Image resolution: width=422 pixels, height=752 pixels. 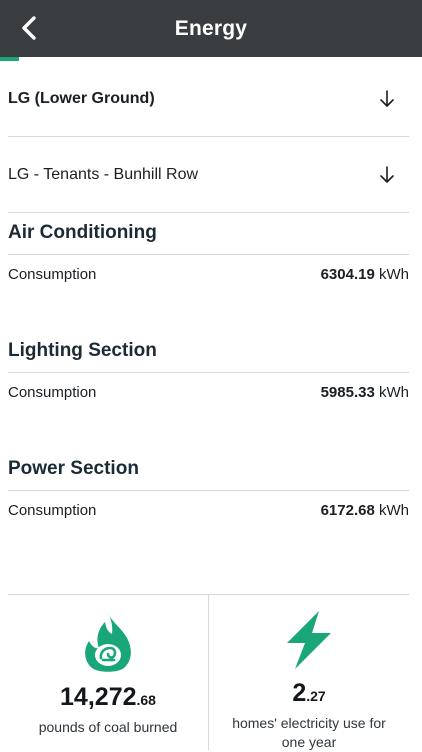 What do you see at coordinates (316, 696) in the screenshot?
I see `homes-value-decimal: .27` at bounding box center [316, 696].